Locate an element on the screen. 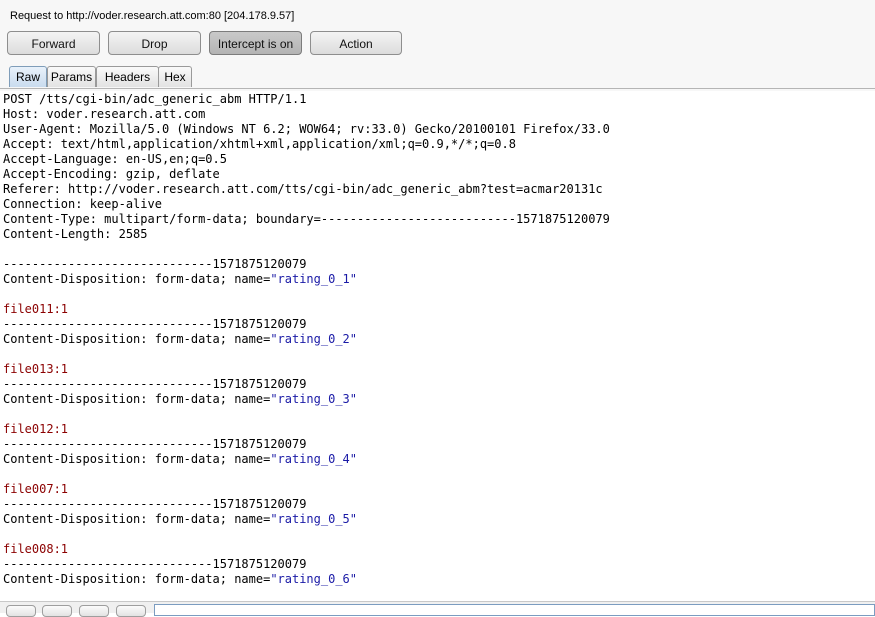 This screenshot has height=617, width=875. file-rating-value: file008:1 is located at coordinates (36, 549).